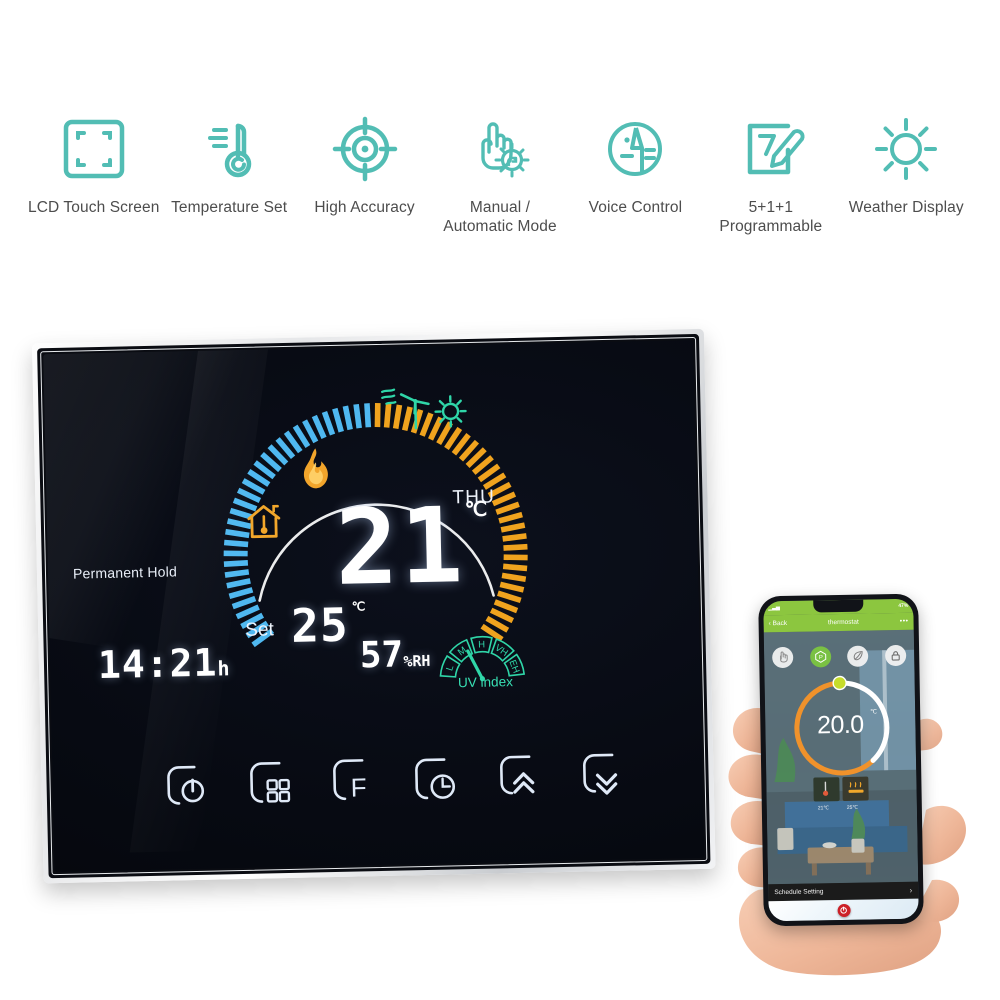 The image size is (1000, 1000). Describe the element at coordinates (94, 149) in the screenshot. I see `lcd-screen-icon` at that location.